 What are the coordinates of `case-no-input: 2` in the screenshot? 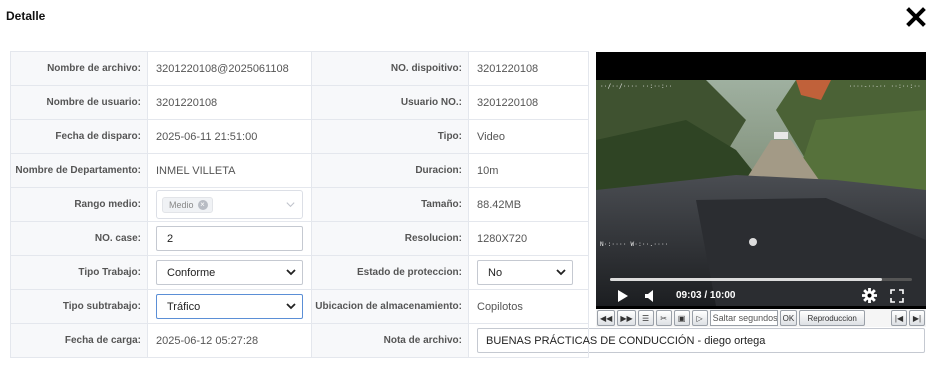 It's located at (229, 238).